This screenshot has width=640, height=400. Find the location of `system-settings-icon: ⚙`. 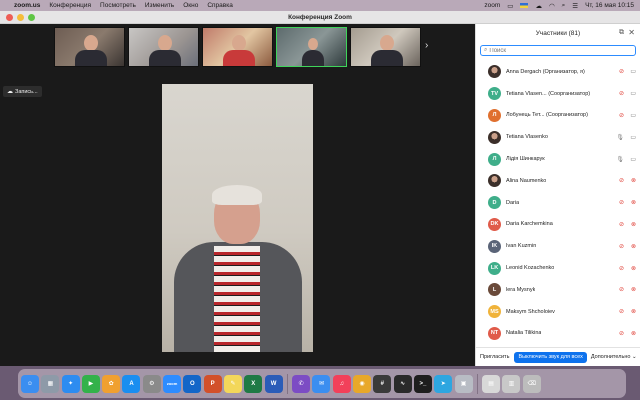

system-settings-icon: ⚙ is located at coordinates (151, 383).